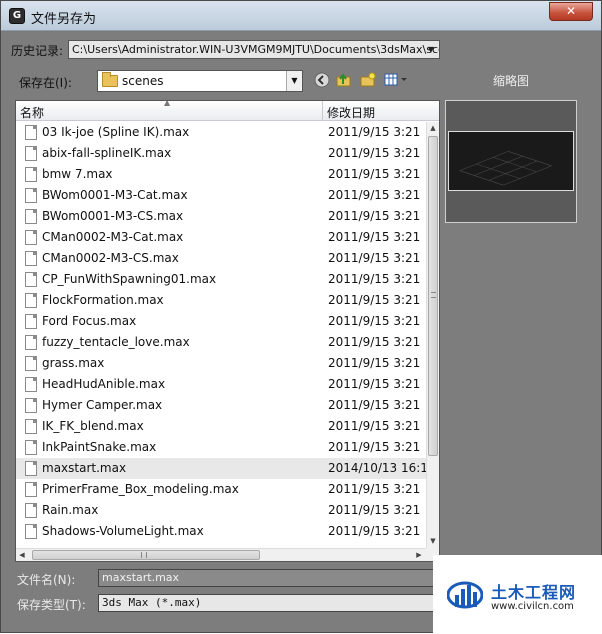 This screenshot has width=602, height=634. I want to click on file-row: IK_FK_blend.max 2011/9/15 3:21, so click(221, 426).